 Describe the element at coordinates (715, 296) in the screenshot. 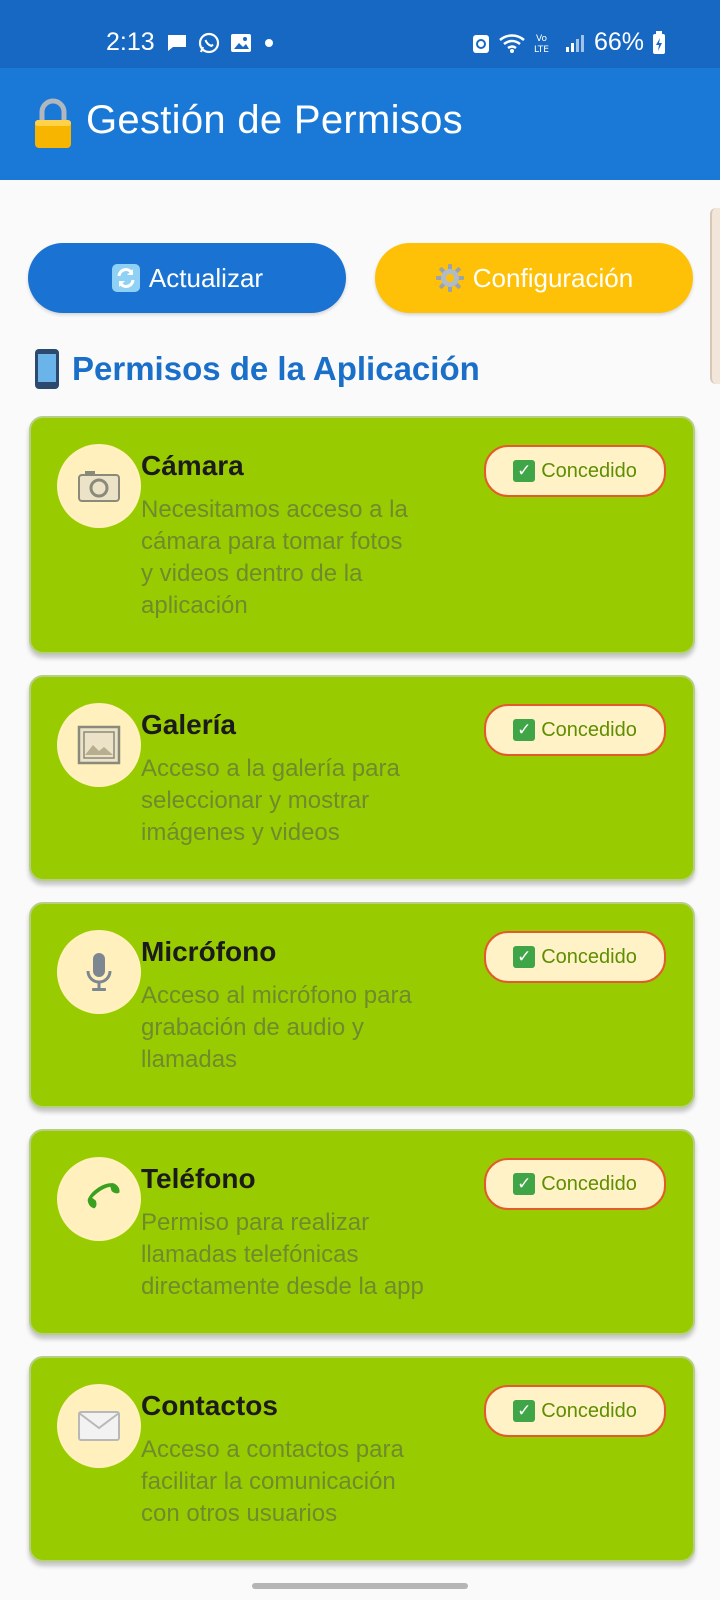

I see `scroll-indicator` at that location.